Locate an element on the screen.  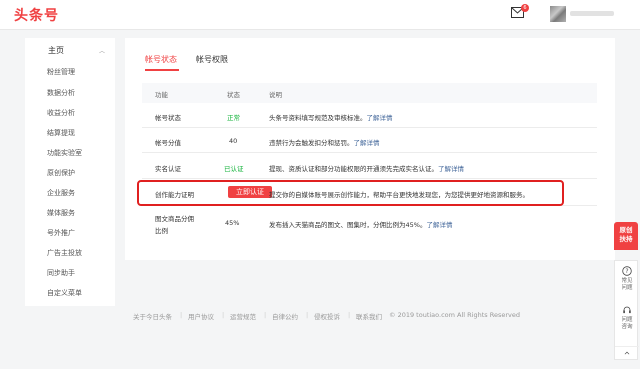
row-state: 已认证 is located at coordinates (234, 169).